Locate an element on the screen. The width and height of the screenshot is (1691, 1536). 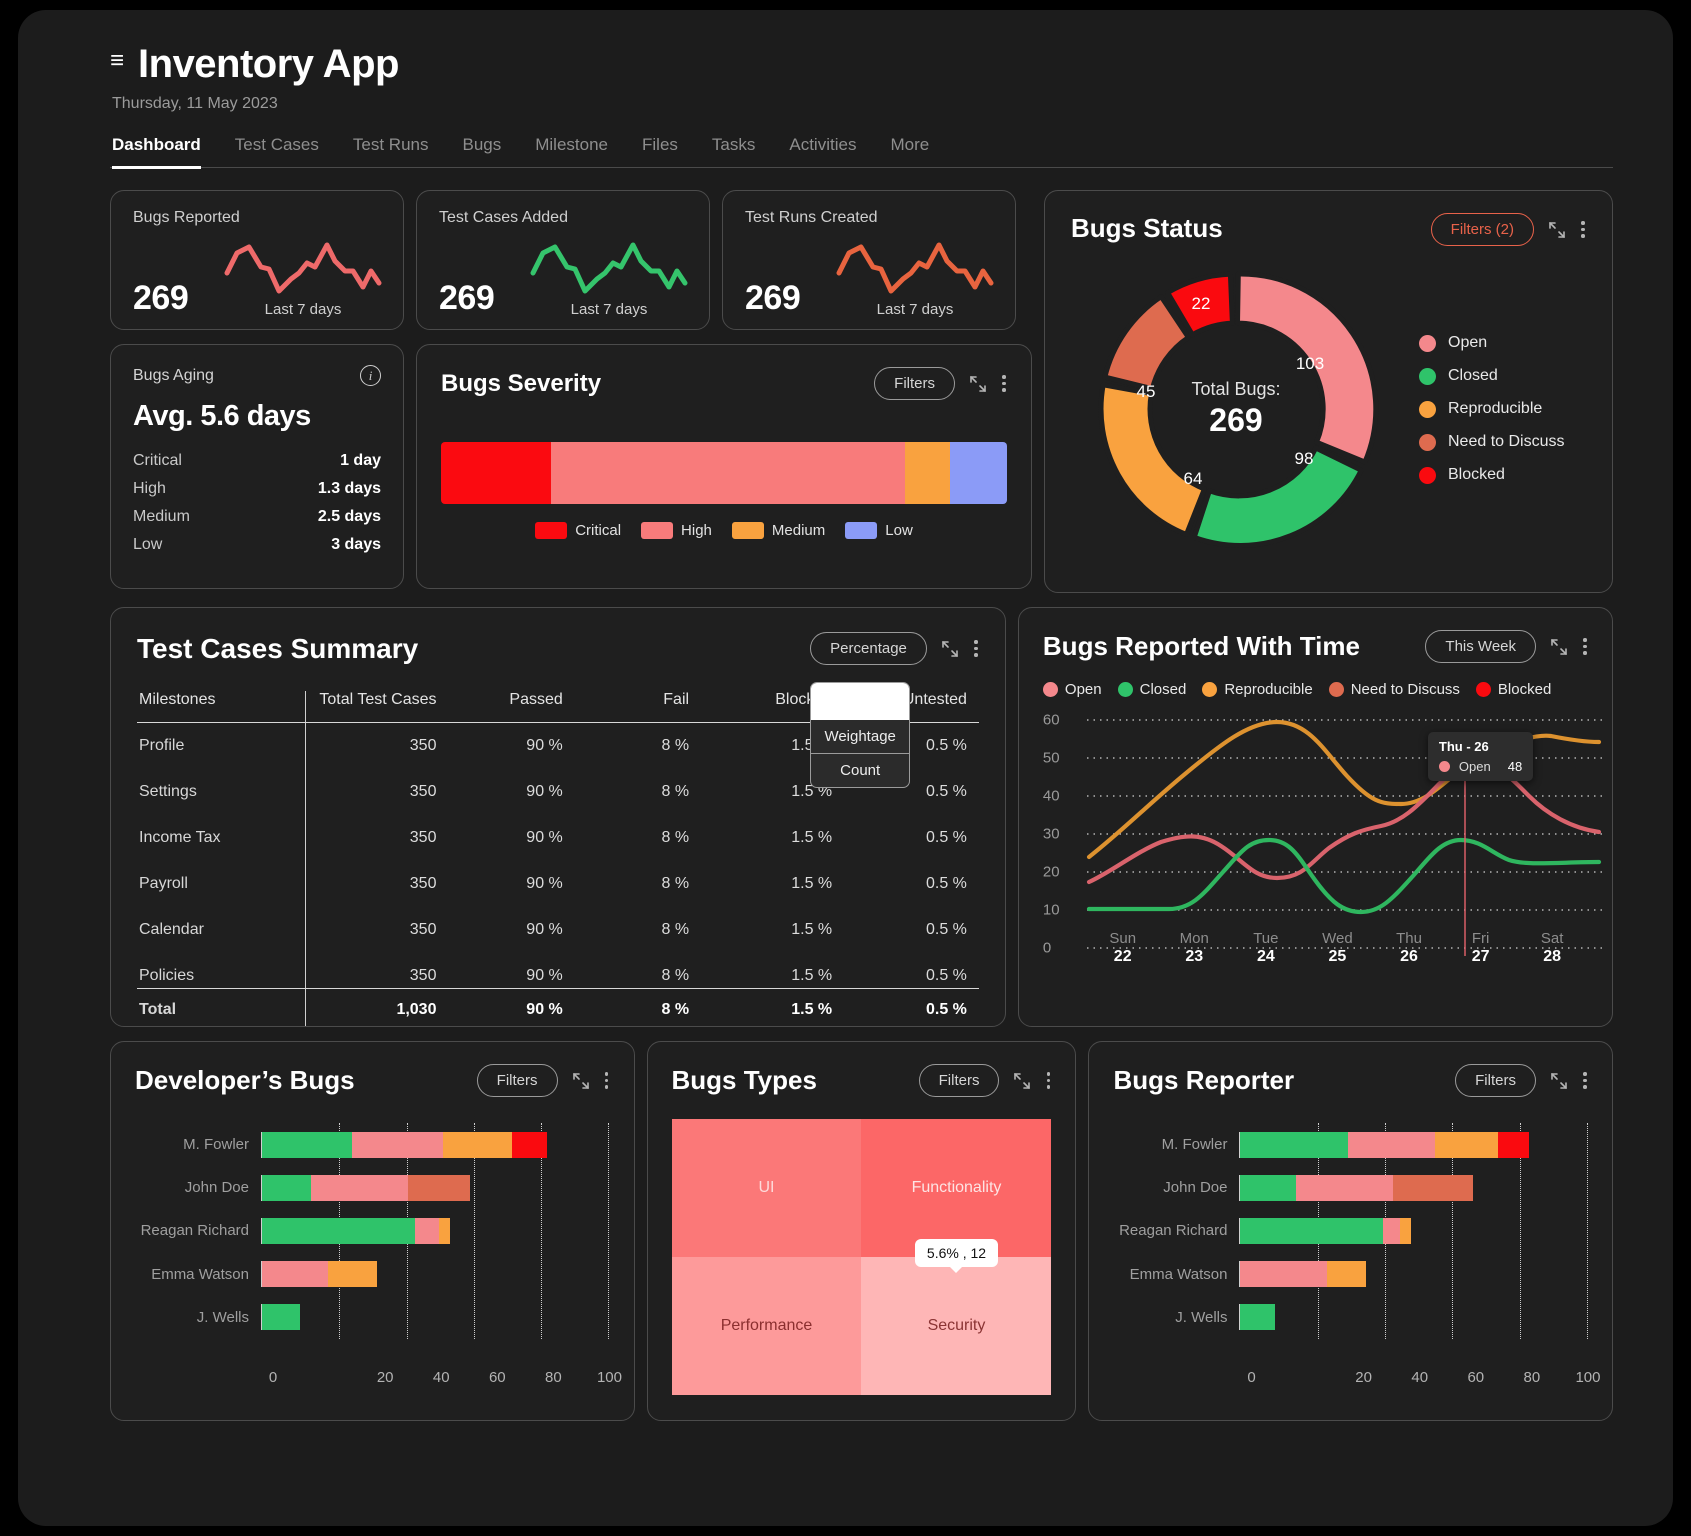
severity-segment-high is located at coordinates (728, 473).